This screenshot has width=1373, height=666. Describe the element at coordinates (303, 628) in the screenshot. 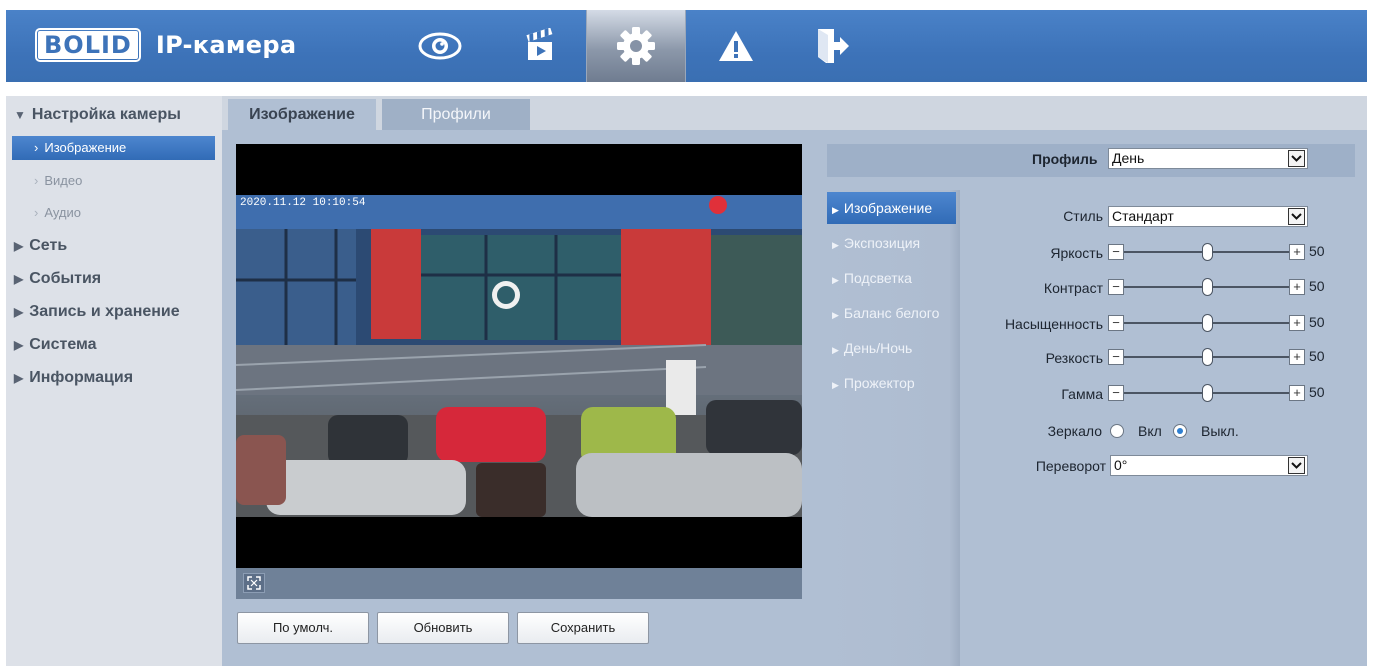

I see `default-button: По умолч.` at that location.